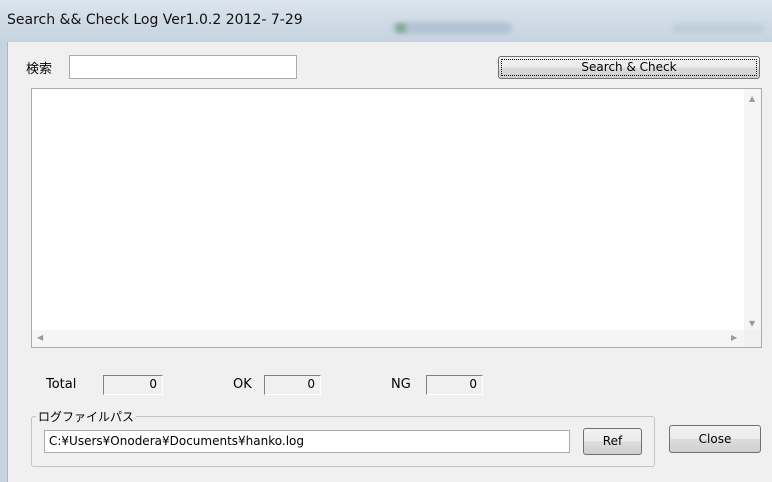 This screenshot has height=482, width=772. I want to click on horizontal-scrollbar: ◀ ▶, so click(388, 338).